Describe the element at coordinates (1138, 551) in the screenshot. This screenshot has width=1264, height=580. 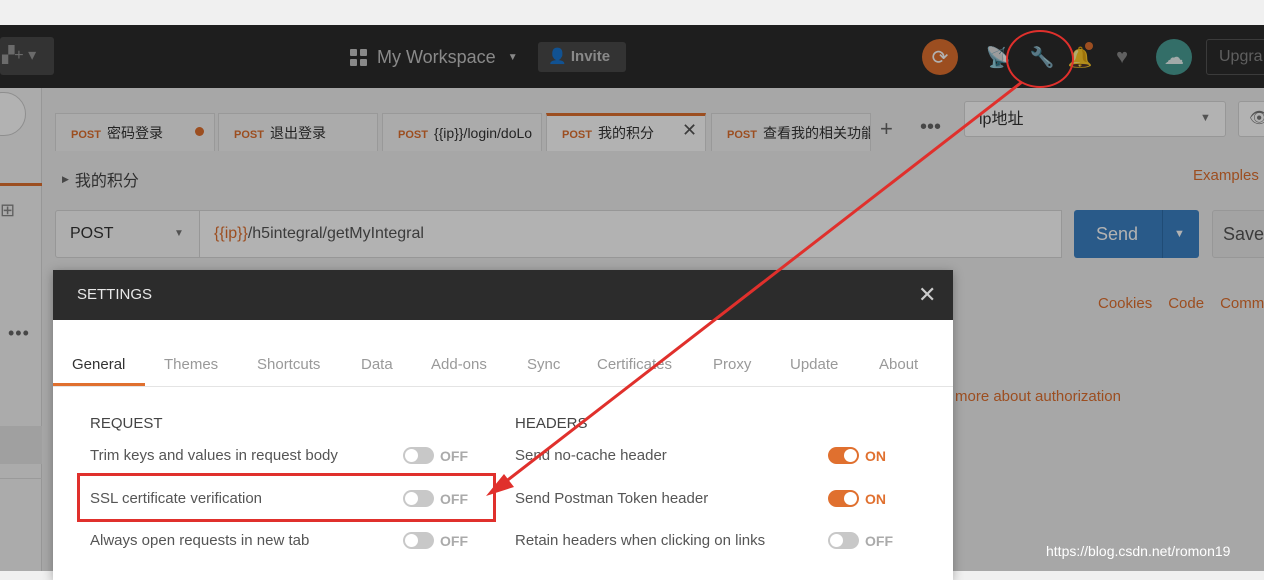
I see `watermark: https://blog.csdn.net/romon19` at that location.